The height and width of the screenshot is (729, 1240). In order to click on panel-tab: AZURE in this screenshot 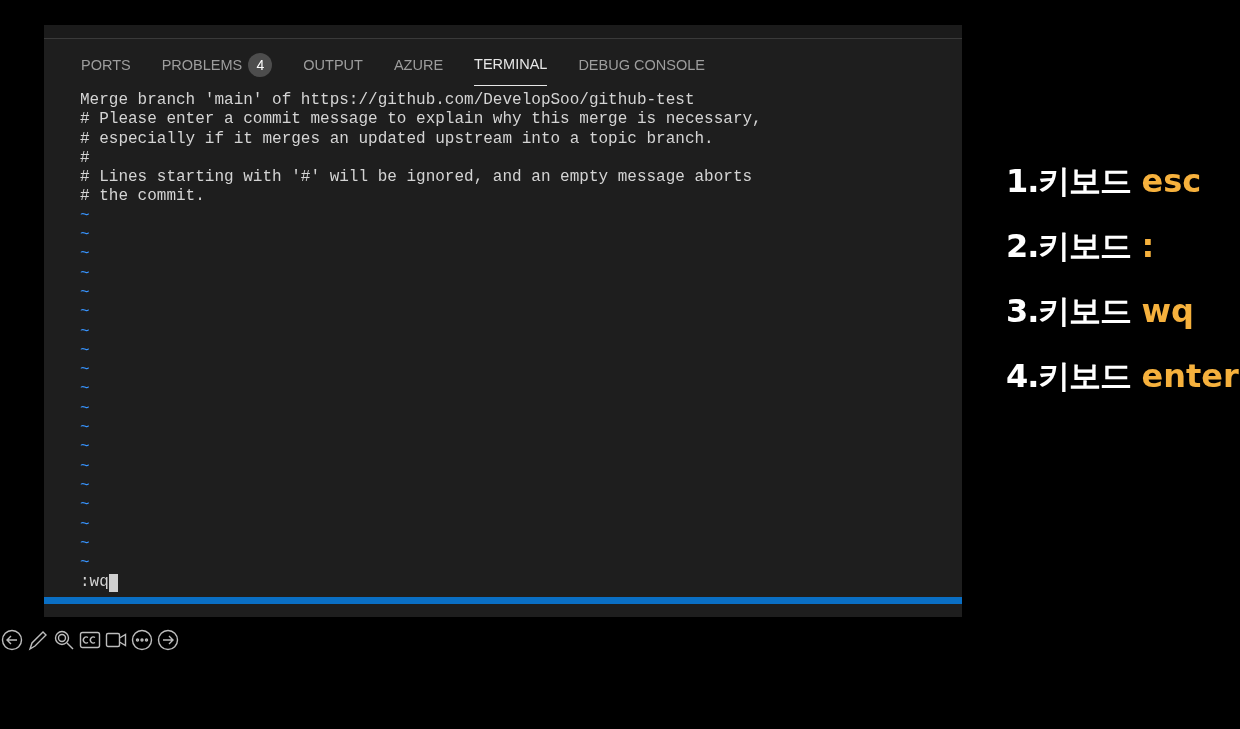, I will do `click(418, 64)`.